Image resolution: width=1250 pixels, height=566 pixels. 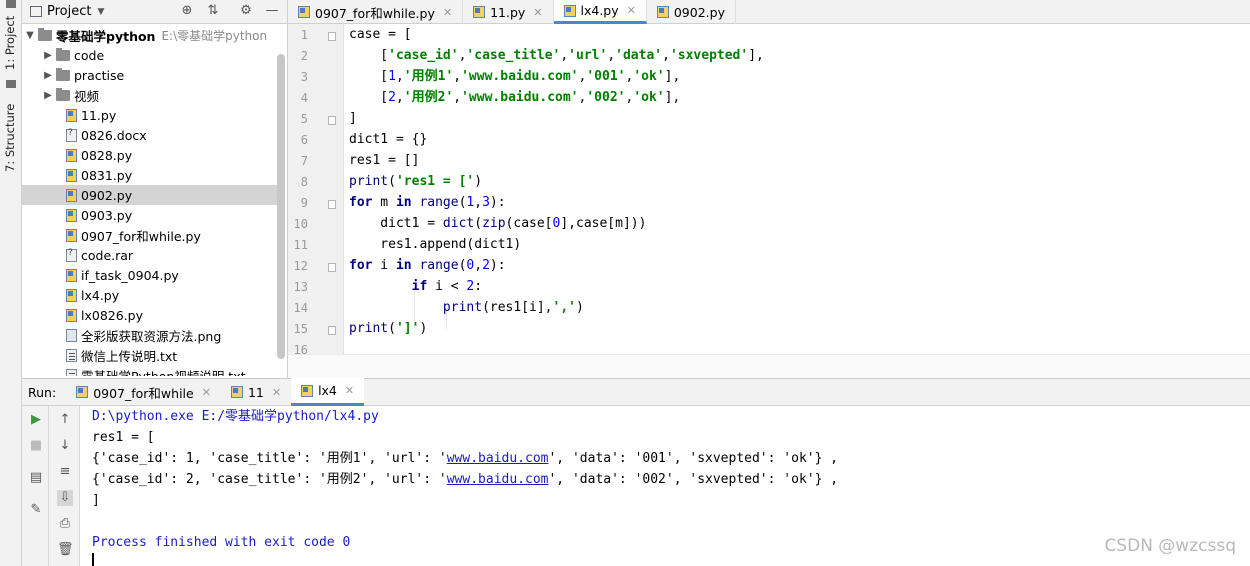 I want to click on locate-target-icon: ⊕, so click(x=187, y=11).